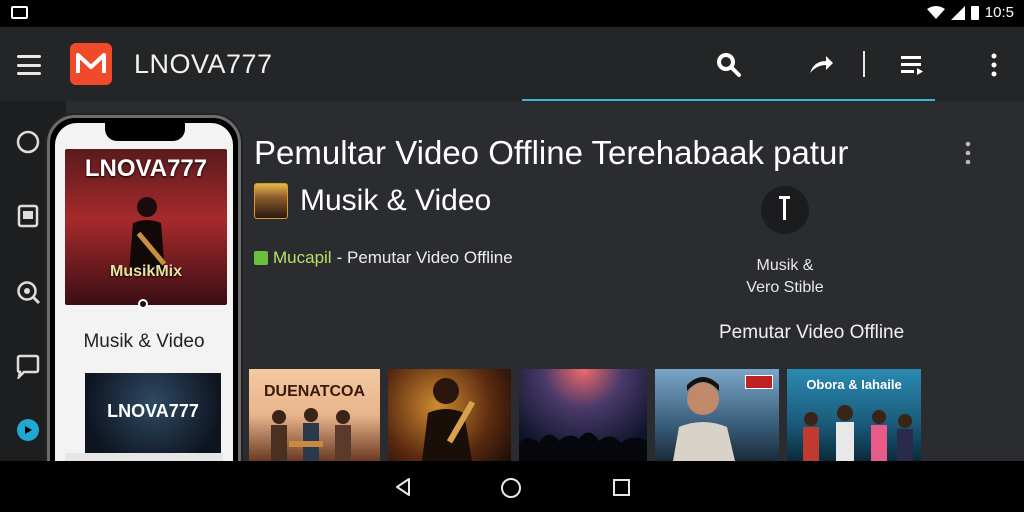 The image size is (1024, 512). What do you see at coordinates (28, 366) in the screenshot?
I see `chat-icon` at bounding box center [28, 366].